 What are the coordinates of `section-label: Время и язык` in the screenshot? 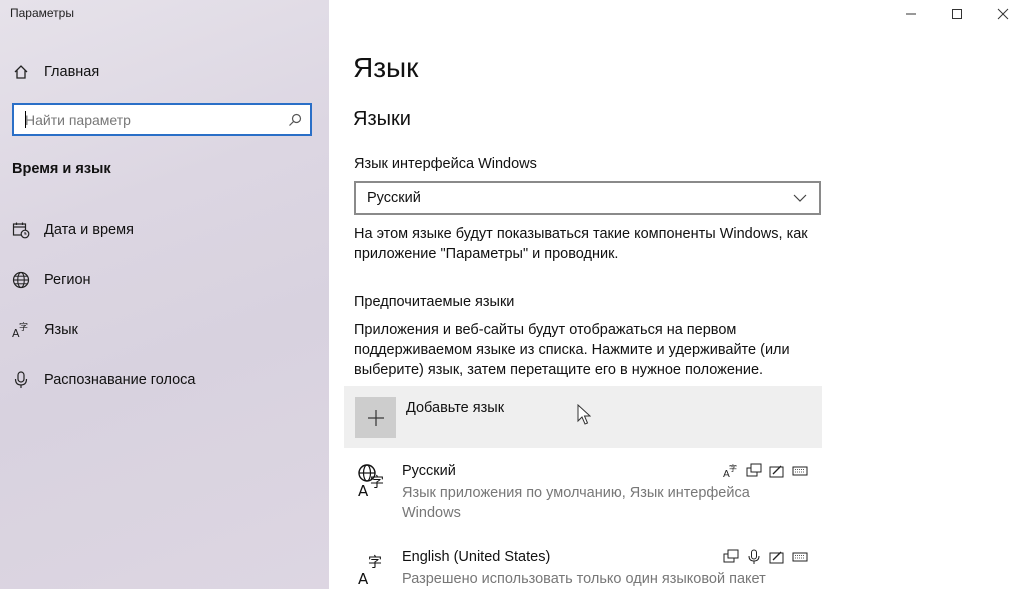 It's located at (61, 169).